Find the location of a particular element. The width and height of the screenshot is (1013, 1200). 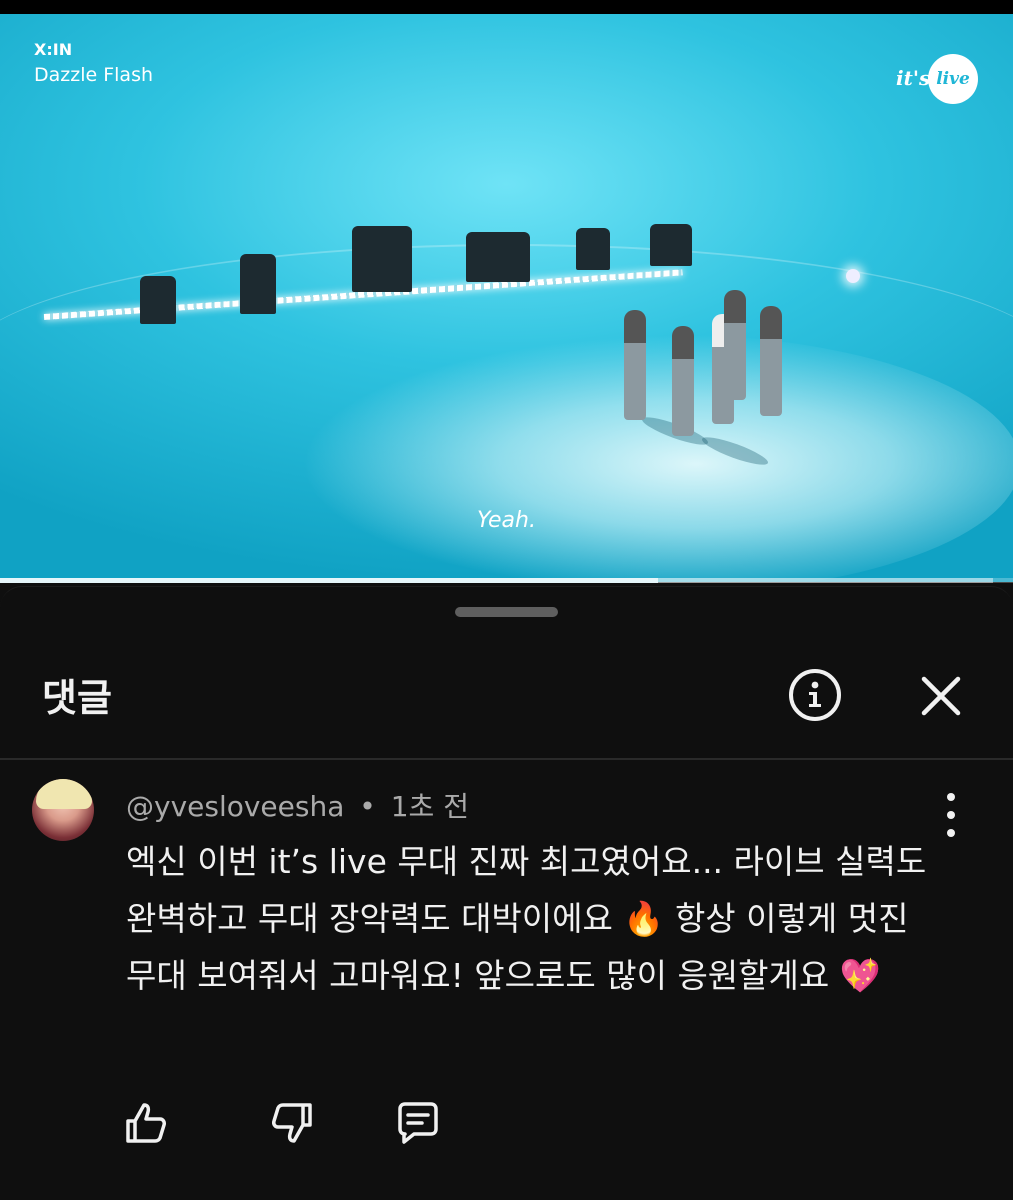

video-progress-bar is located at coordinates (506, 580).